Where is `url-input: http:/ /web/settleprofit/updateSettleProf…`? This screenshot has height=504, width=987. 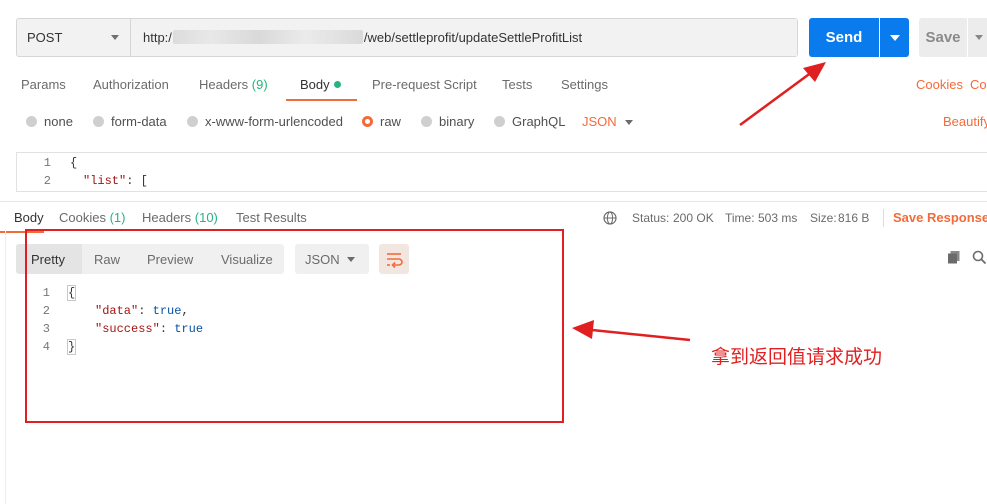 url-input: http:/ /web/settleprofit/updateSettleProf… is located at coordinates (464, 37).